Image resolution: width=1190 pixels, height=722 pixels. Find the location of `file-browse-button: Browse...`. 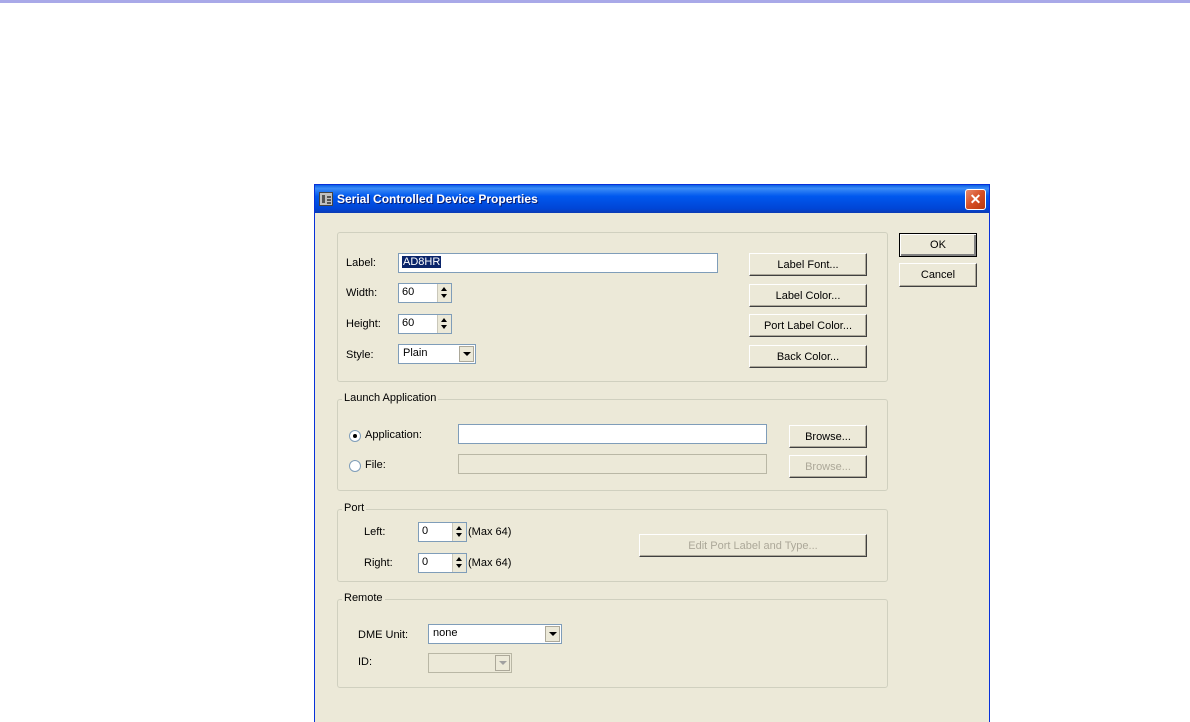

file-browse-button: Browse... is located at coordinates (828, 466).